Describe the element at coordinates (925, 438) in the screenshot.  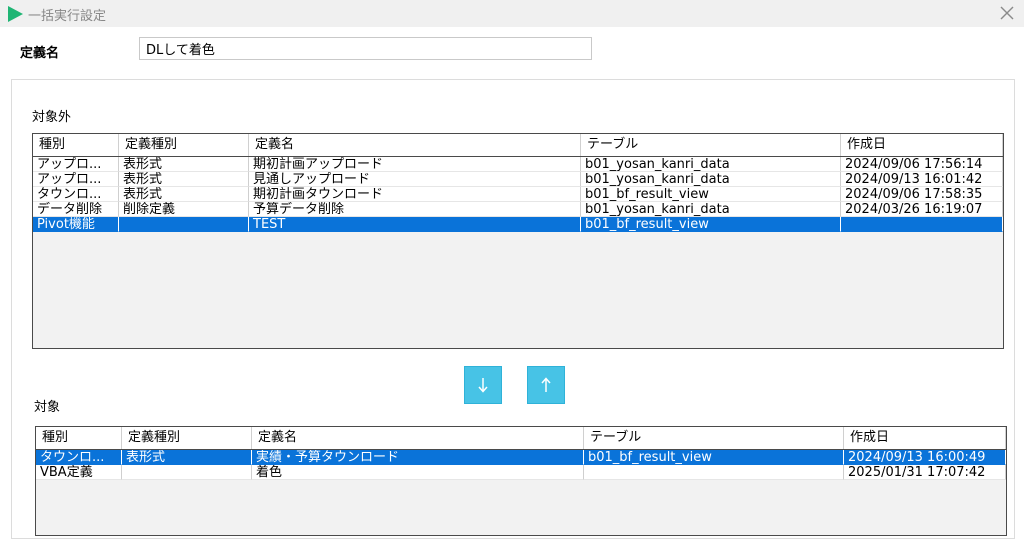
I see `target-column-header: 作成日` at that location.